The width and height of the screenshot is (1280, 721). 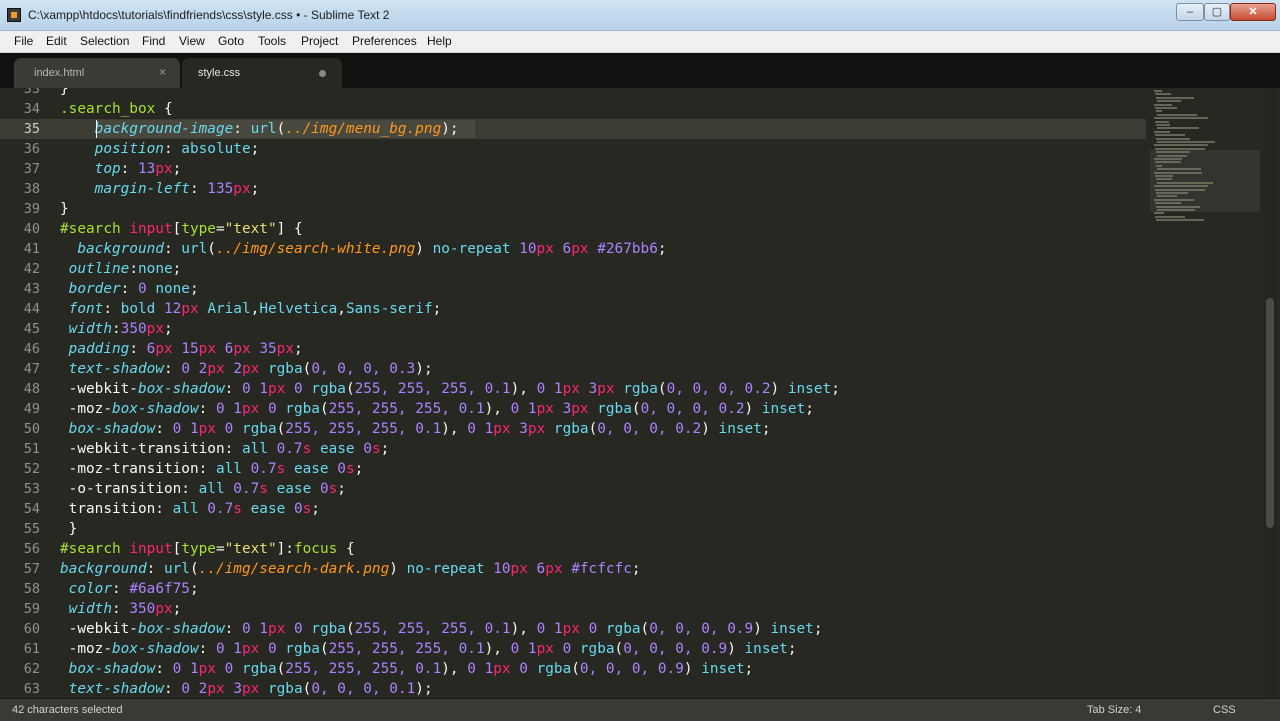 What do you see at coordinates (121, 169) in the screenshot?
I see `code-line: top: 13px;` at bounding box center [121, 169].